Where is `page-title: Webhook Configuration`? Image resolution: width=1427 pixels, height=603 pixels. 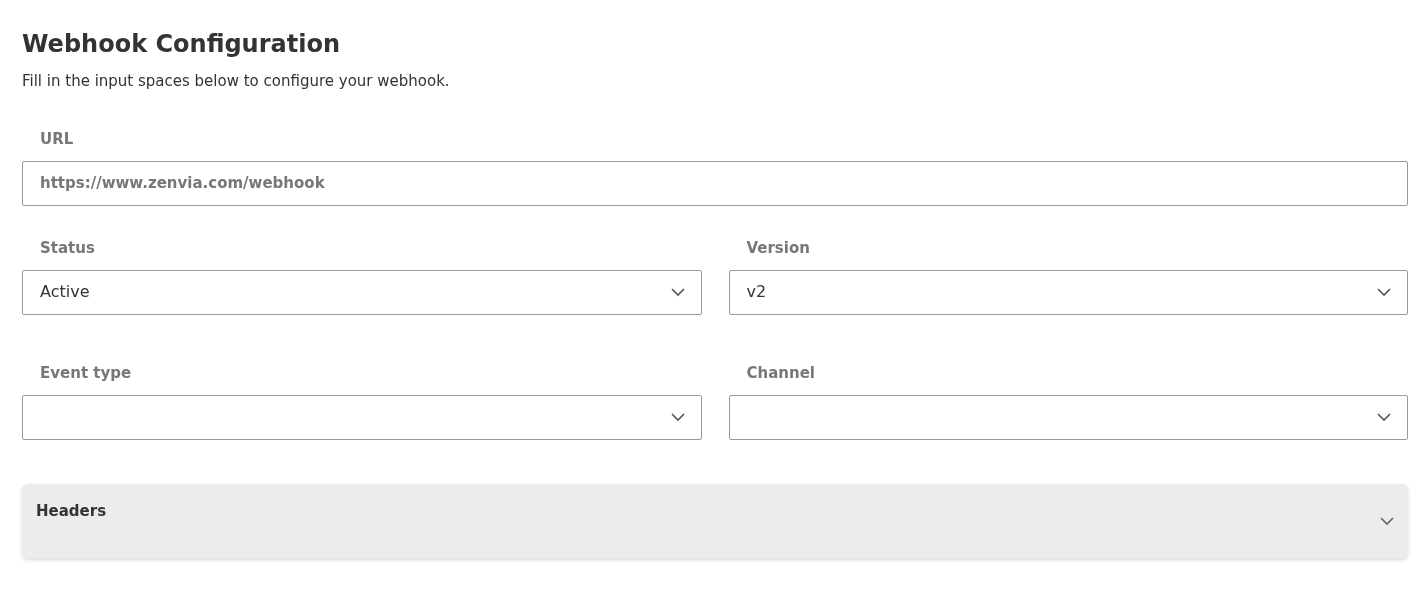 page-title: Webhook Configuration is located at coordinates (181, 44).